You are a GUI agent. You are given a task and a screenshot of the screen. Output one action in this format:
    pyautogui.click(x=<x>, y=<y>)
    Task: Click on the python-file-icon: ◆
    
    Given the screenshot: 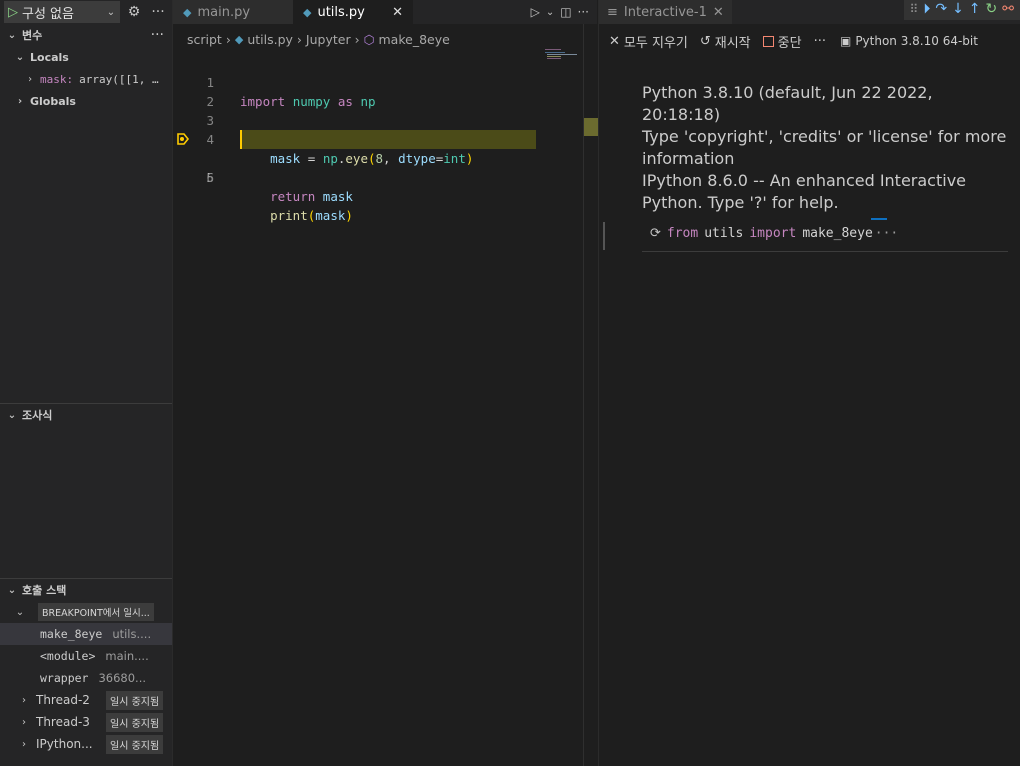 What is the action you would take?
    pyautogui.click(x=239, y=39)
    